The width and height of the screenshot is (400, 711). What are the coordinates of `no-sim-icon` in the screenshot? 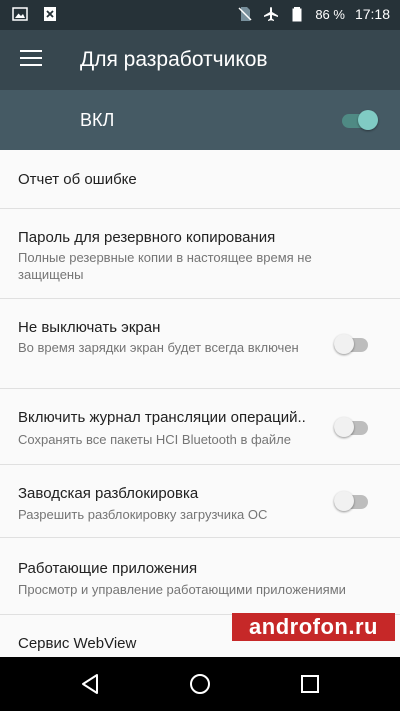 It's located at (245, 14).